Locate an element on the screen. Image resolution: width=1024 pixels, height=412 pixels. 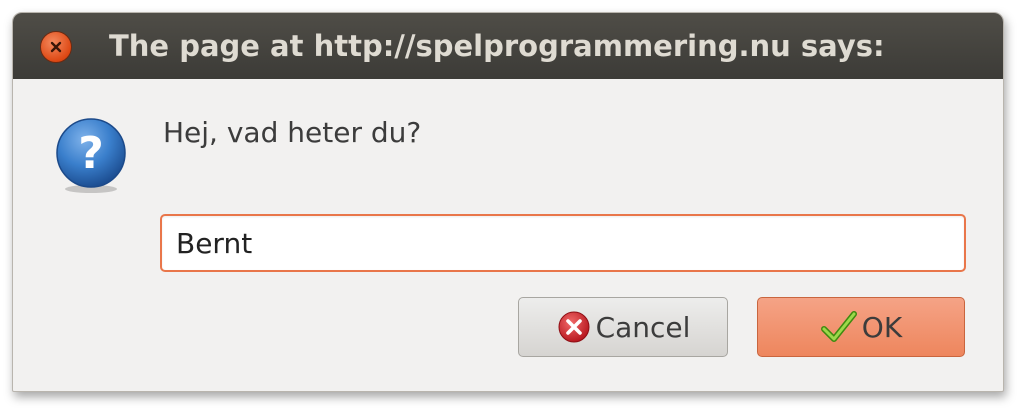
ok-button: OK is located at coordinates (861, 327).